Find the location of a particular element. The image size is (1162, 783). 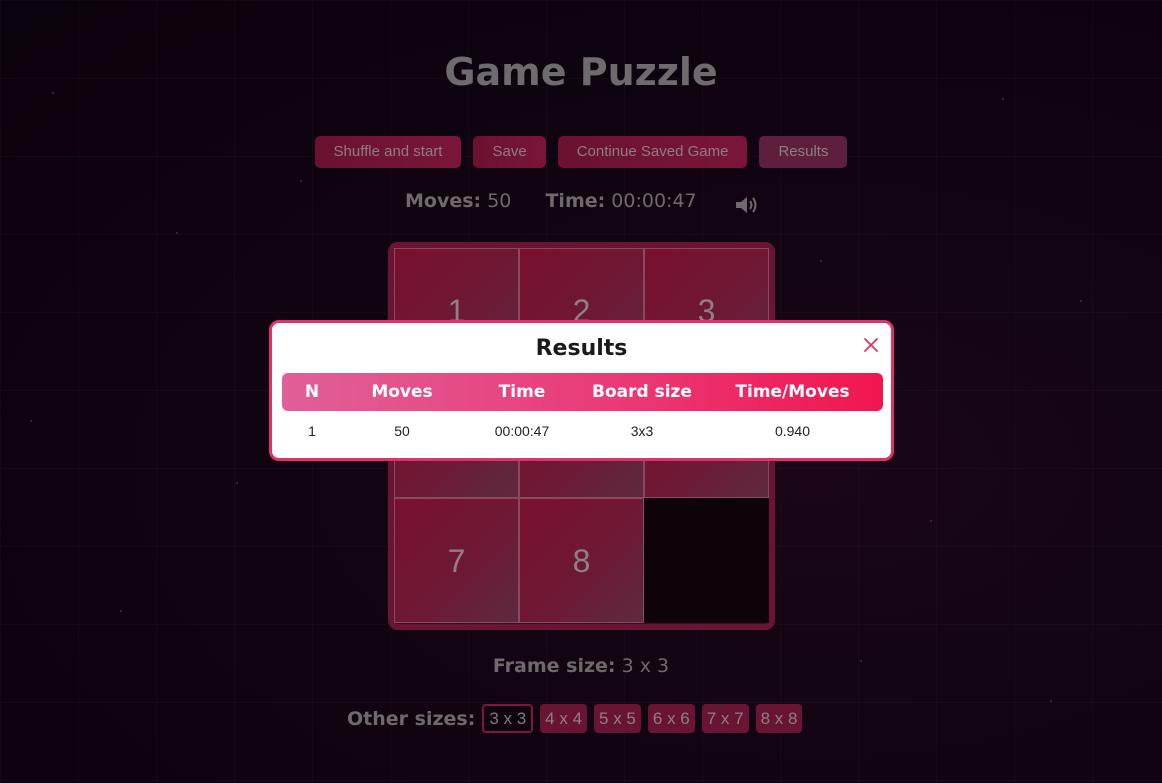

column-header: Moves is located at coordinates (402, 392).